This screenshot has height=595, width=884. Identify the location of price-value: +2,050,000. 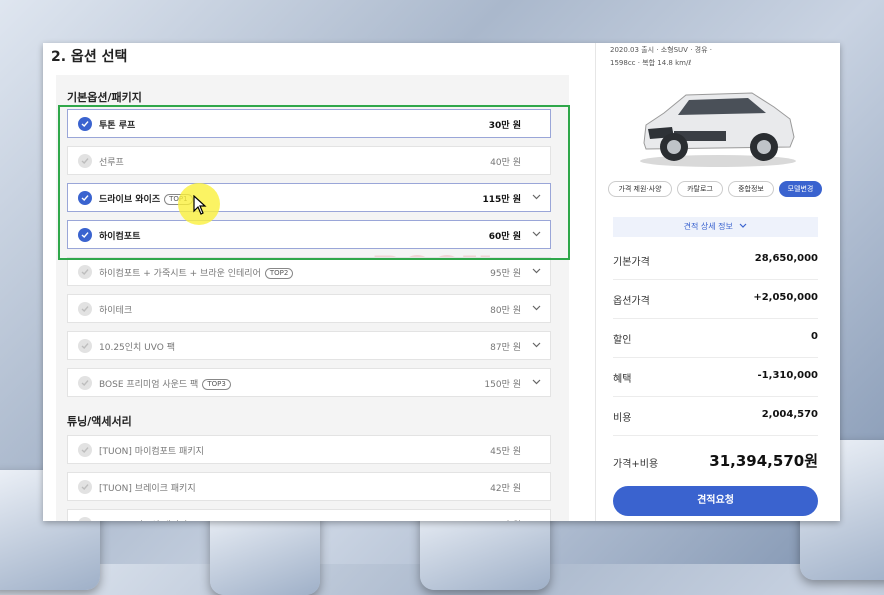
(785, 297).